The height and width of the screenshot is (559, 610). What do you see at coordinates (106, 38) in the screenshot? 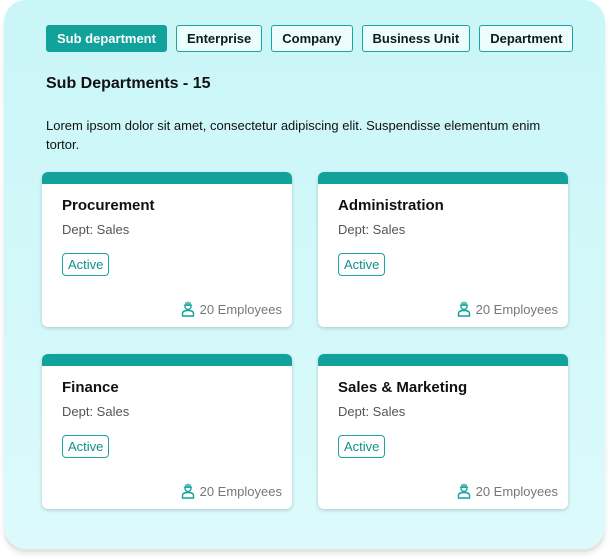
I see `tab-sub-department: Sub department` at bounding box center [106, 38].